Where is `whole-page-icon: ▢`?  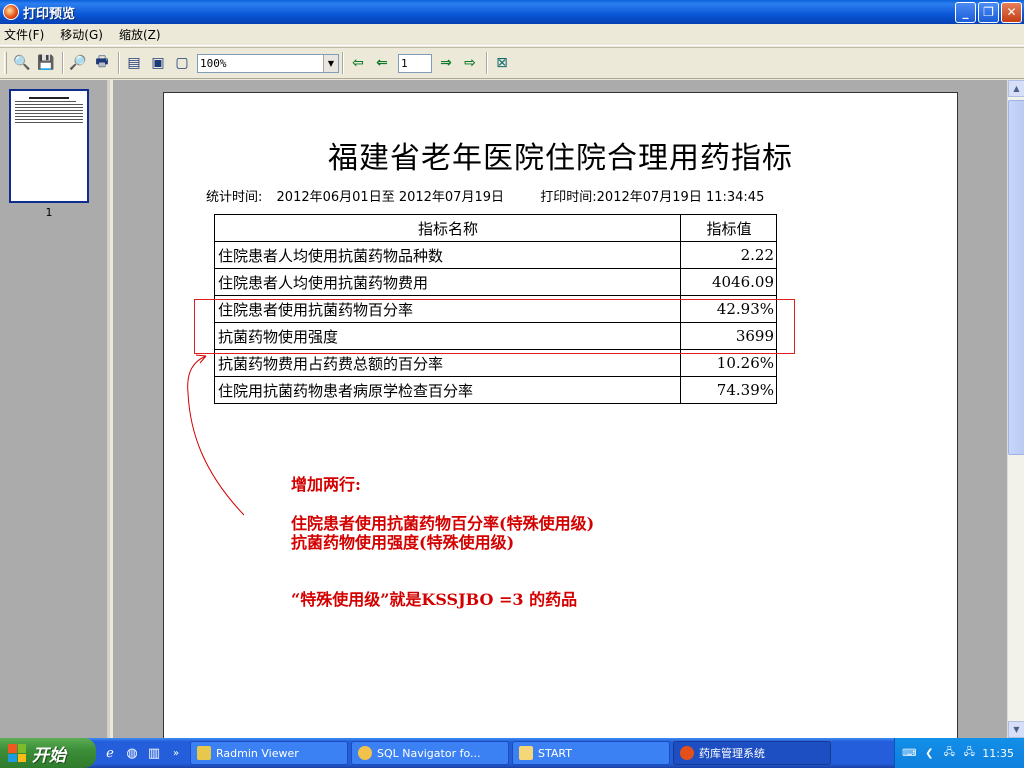 whole-page-icon: ▢ is located at coordinates (182, 63).